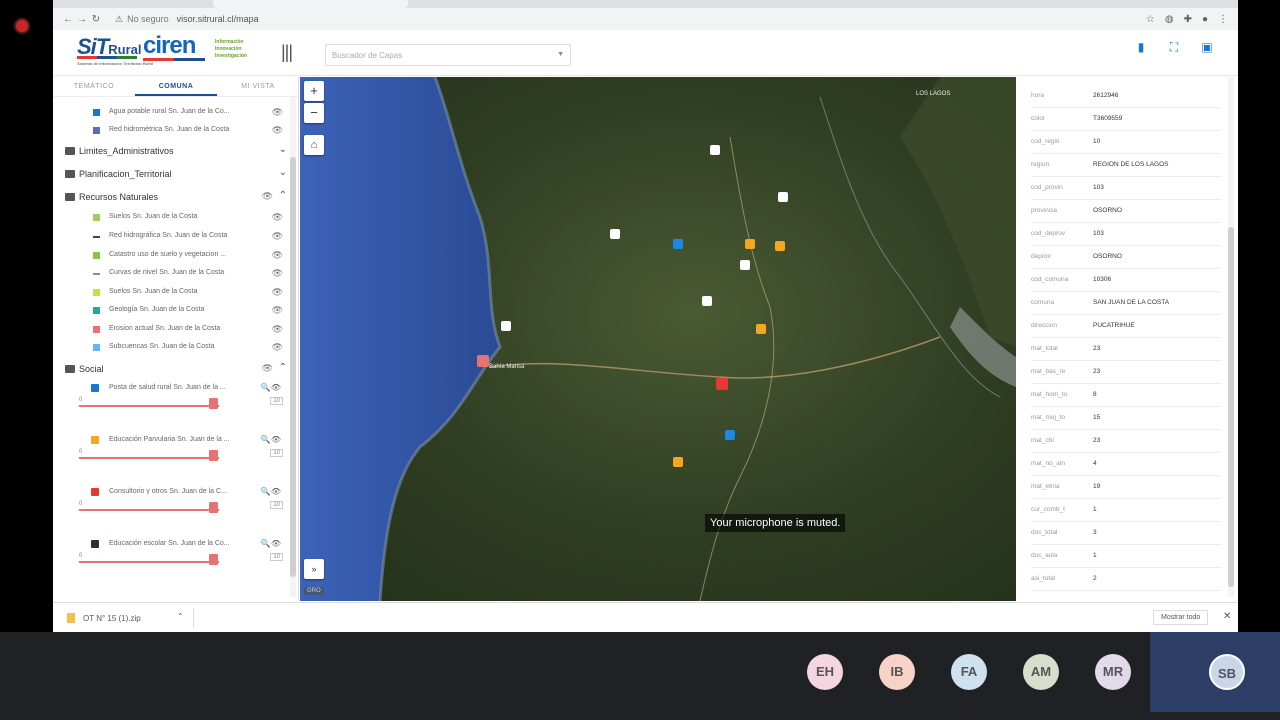 This screenshot has width=1280, height=720. What do you see at coordinates (287, 52) in the screenshot?
I see `menu-toggle-icon: |||` at bounding box center [287, 52].